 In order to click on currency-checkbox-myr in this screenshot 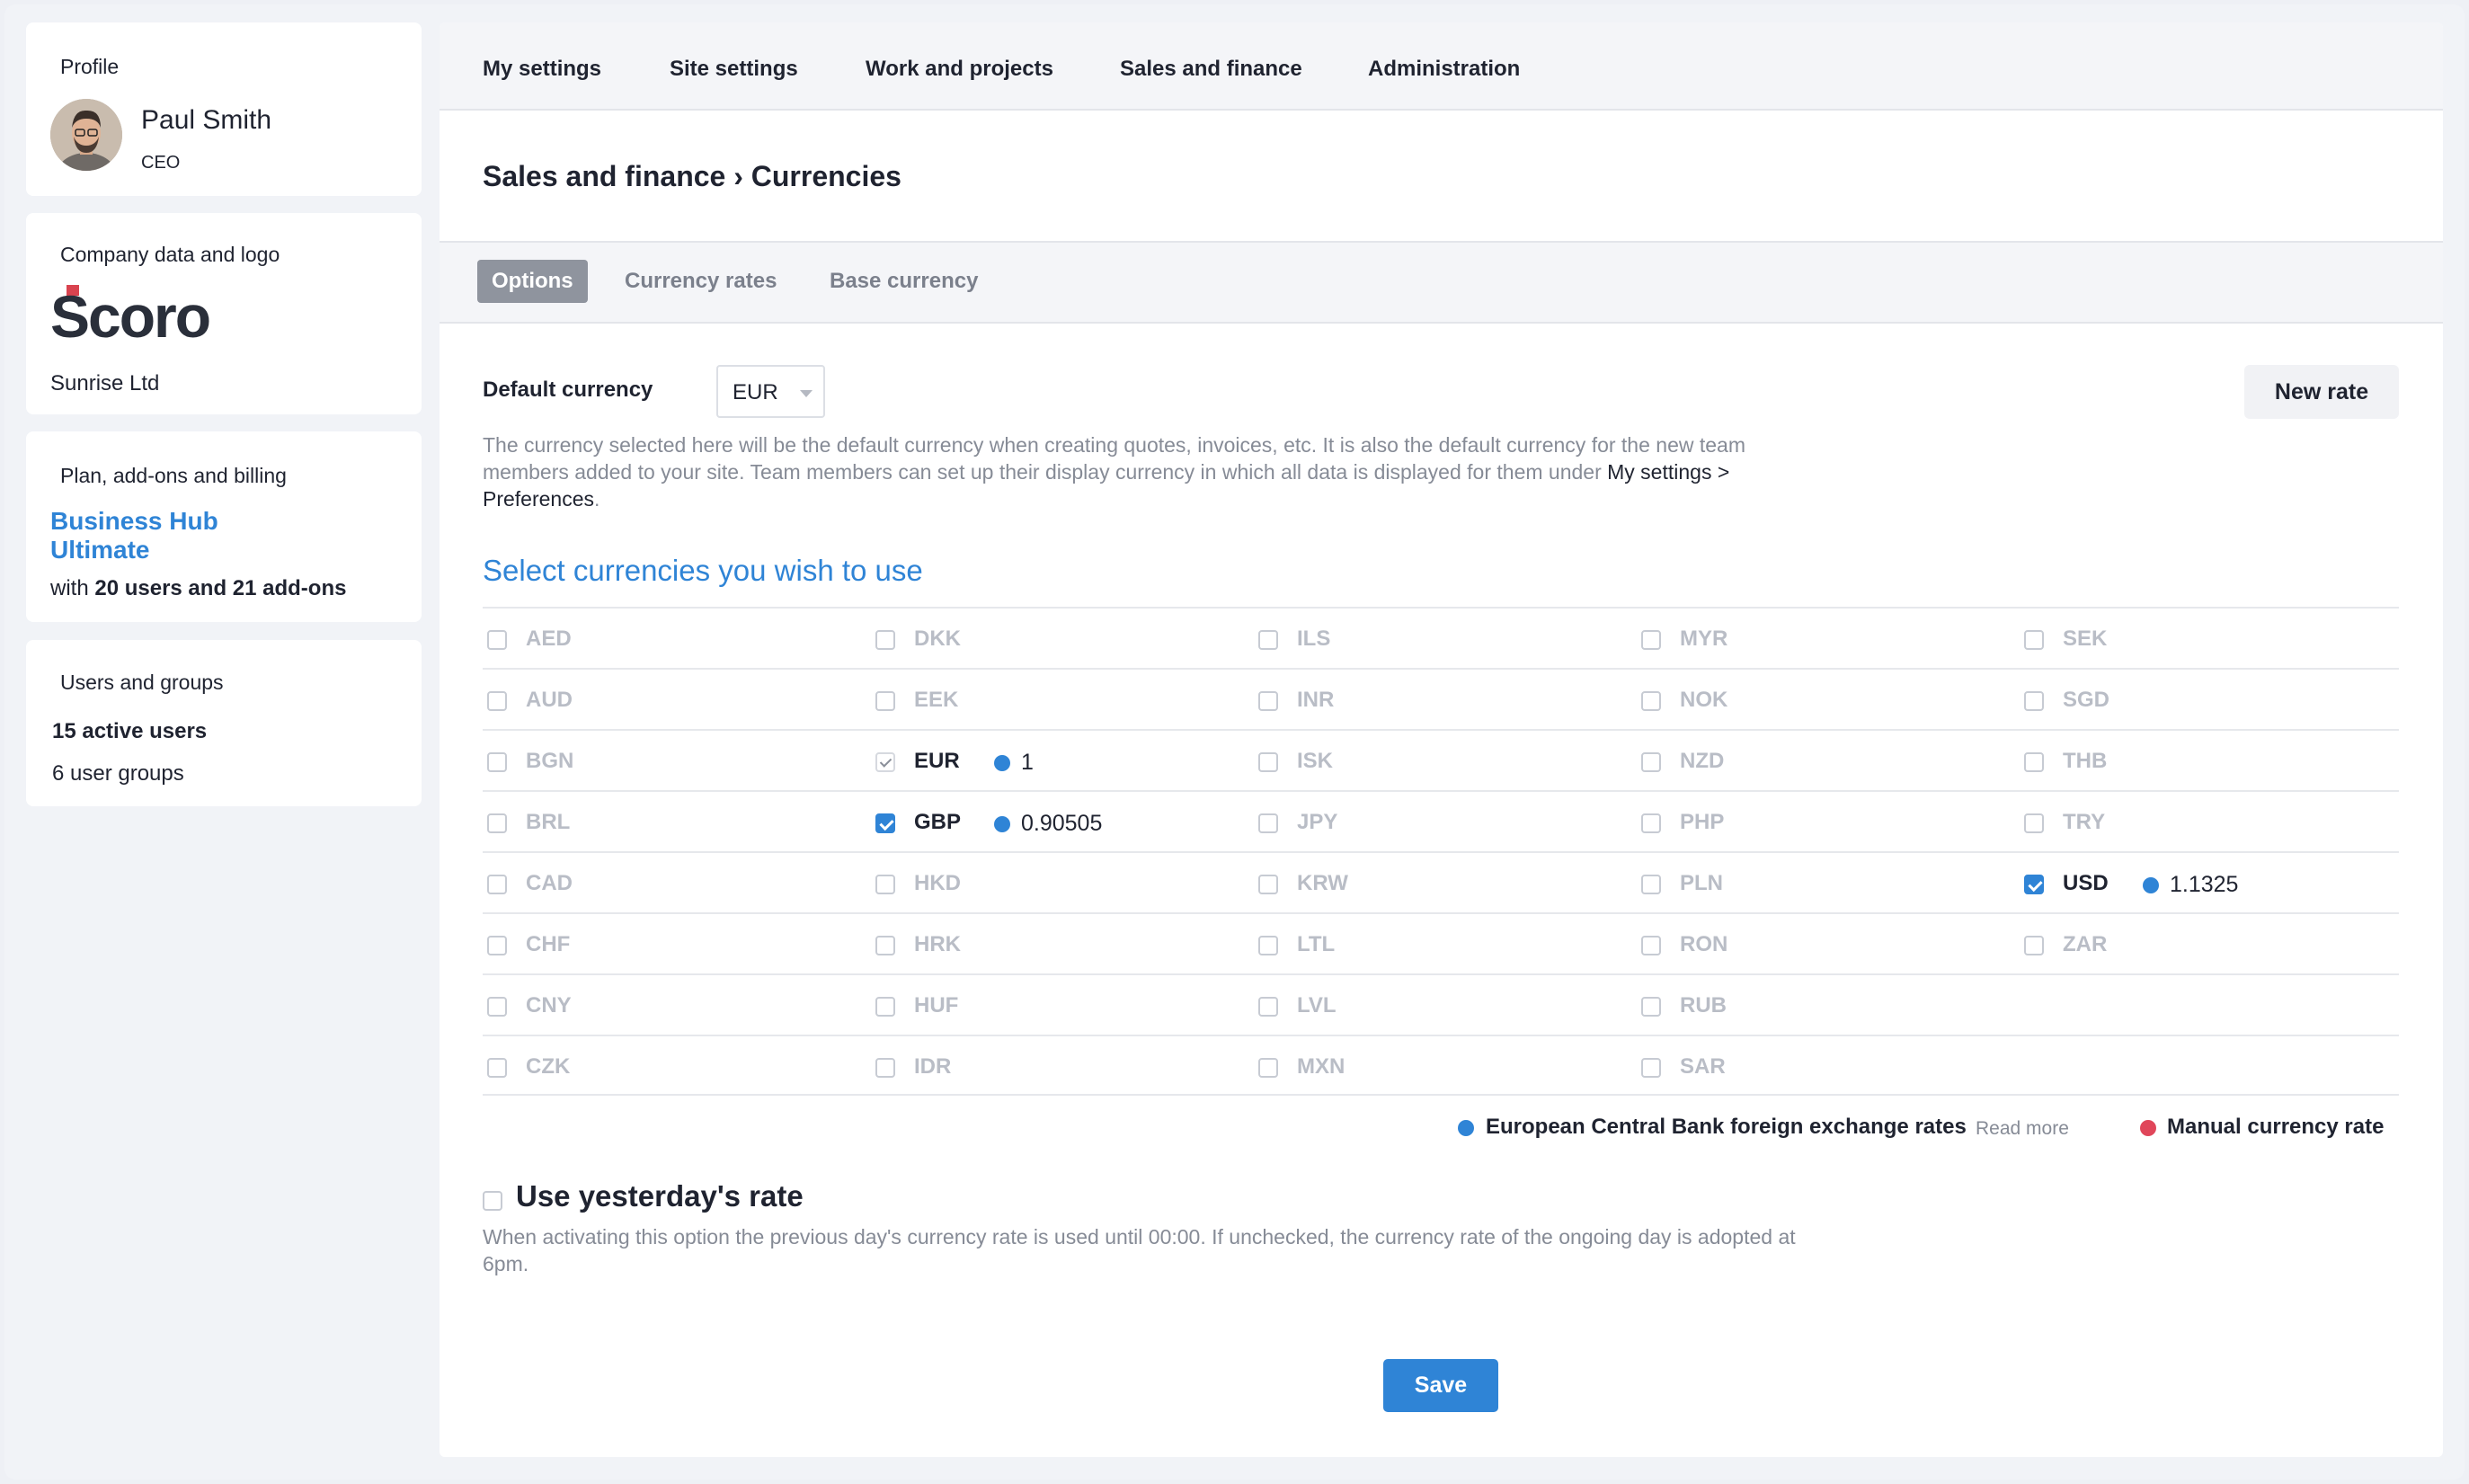, I will do `click(1651, 640)`.